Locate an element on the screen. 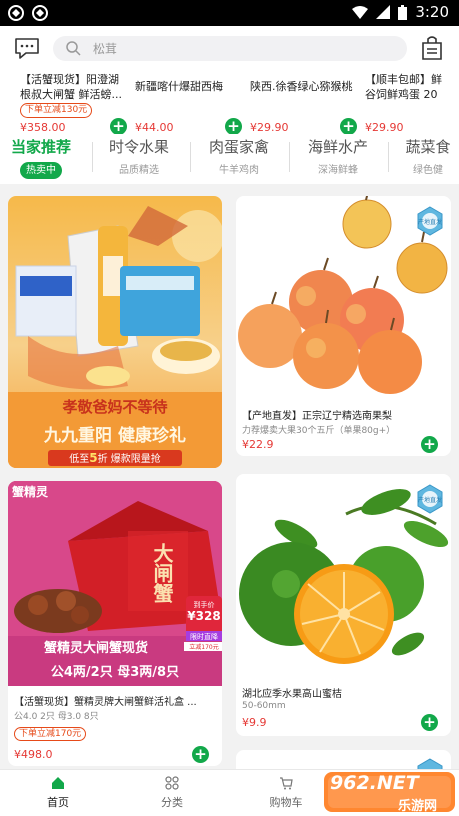  signal-icon is located at coordinates (383, 12).